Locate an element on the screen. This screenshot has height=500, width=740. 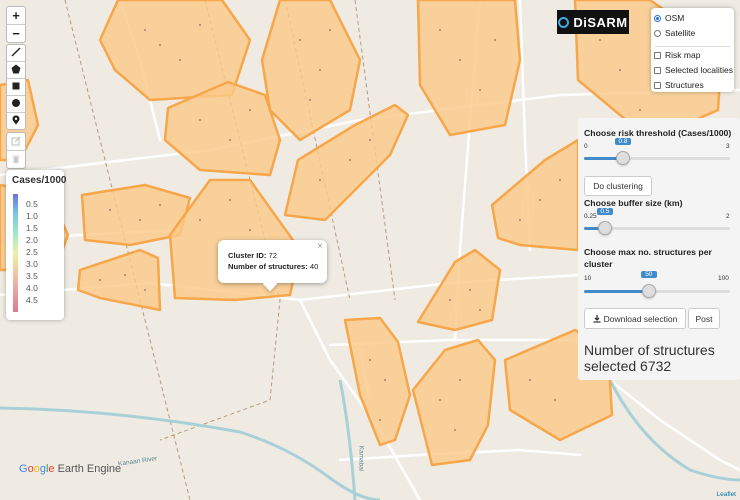
marker-tool-icon is located at coordinates (16, 121).